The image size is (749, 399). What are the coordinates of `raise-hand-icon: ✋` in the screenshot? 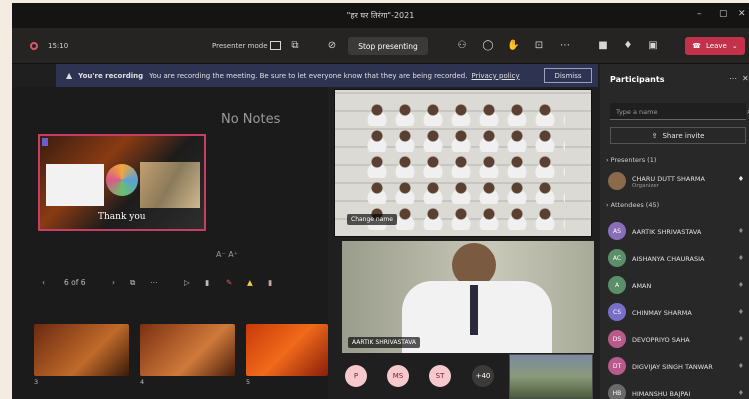 It's located at (513, 46).